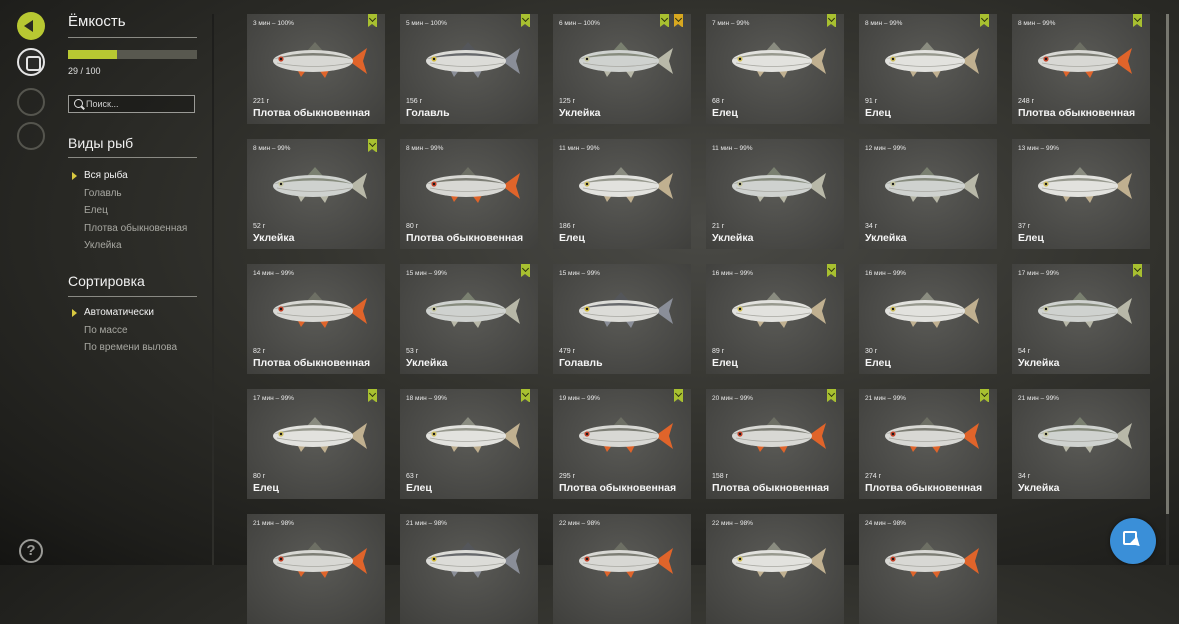 This screenshot has height=624, width=1179. I want to click on catch-time-label: 16 мин – 99%, so click(732, 273).